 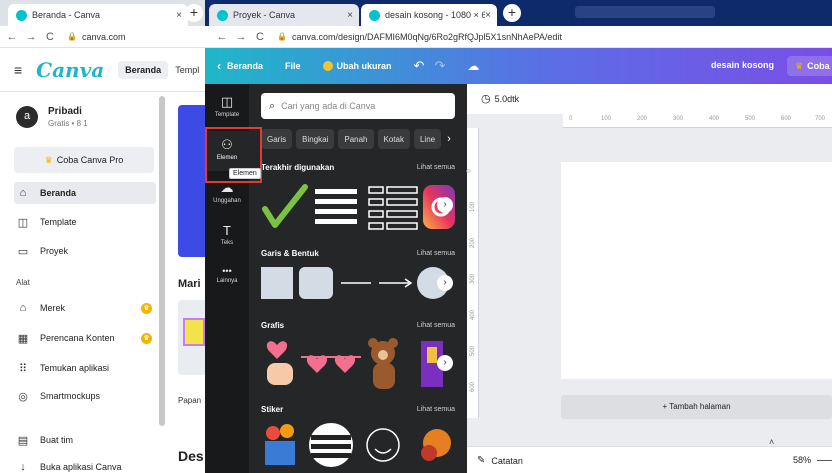 I want to click on ruler-tick: 700, so click(x=820, y=119).